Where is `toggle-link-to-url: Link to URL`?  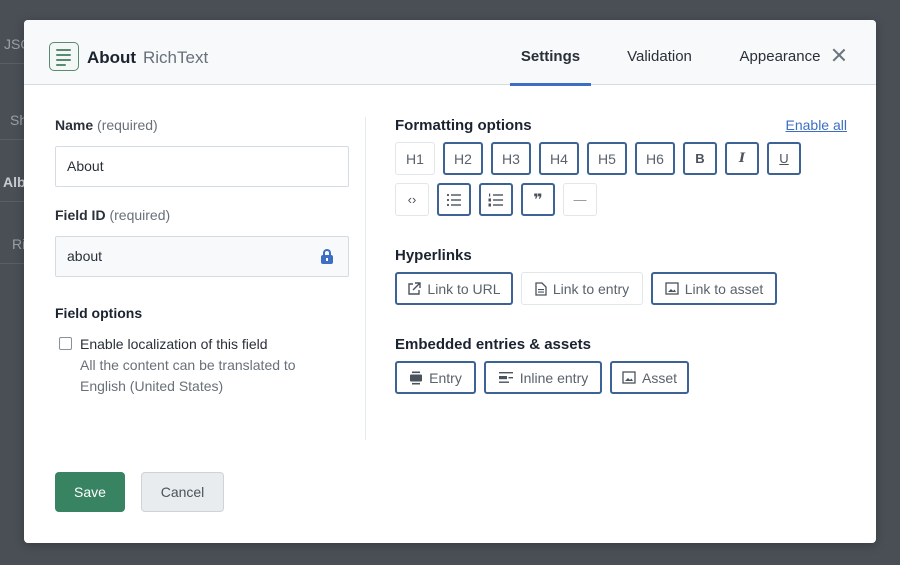 toggle-link-to-url: Link to URL is located at coordinates (454, 288).